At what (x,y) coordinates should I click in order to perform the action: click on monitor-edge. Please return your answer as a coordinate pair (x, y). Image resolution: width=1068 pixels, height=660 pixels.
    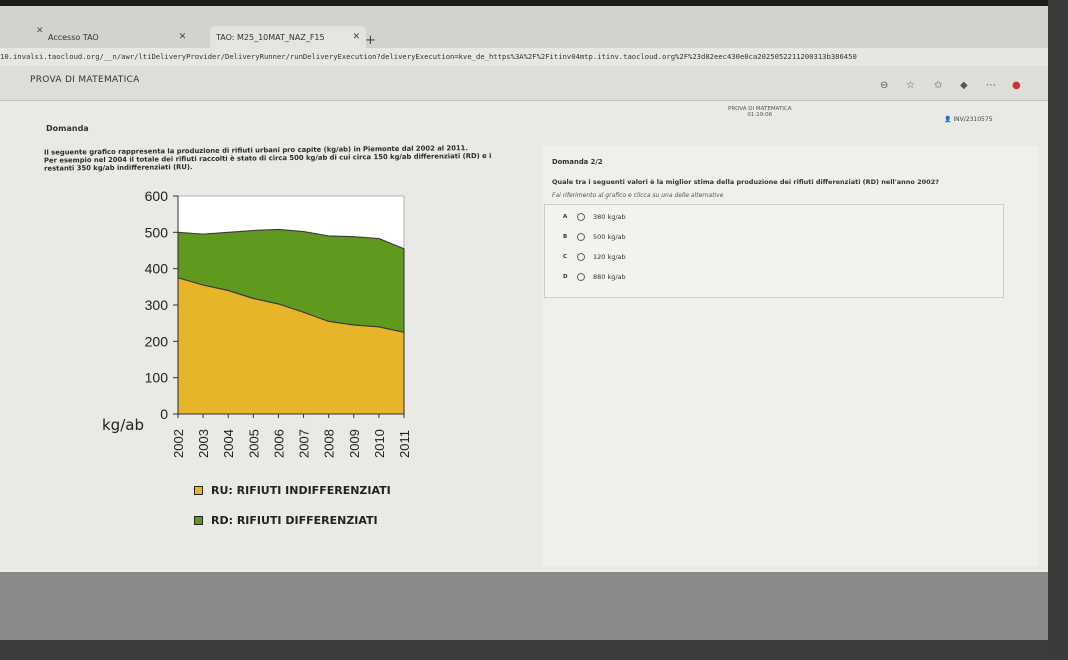
    Looking at the image, I should click on (1058, 330).